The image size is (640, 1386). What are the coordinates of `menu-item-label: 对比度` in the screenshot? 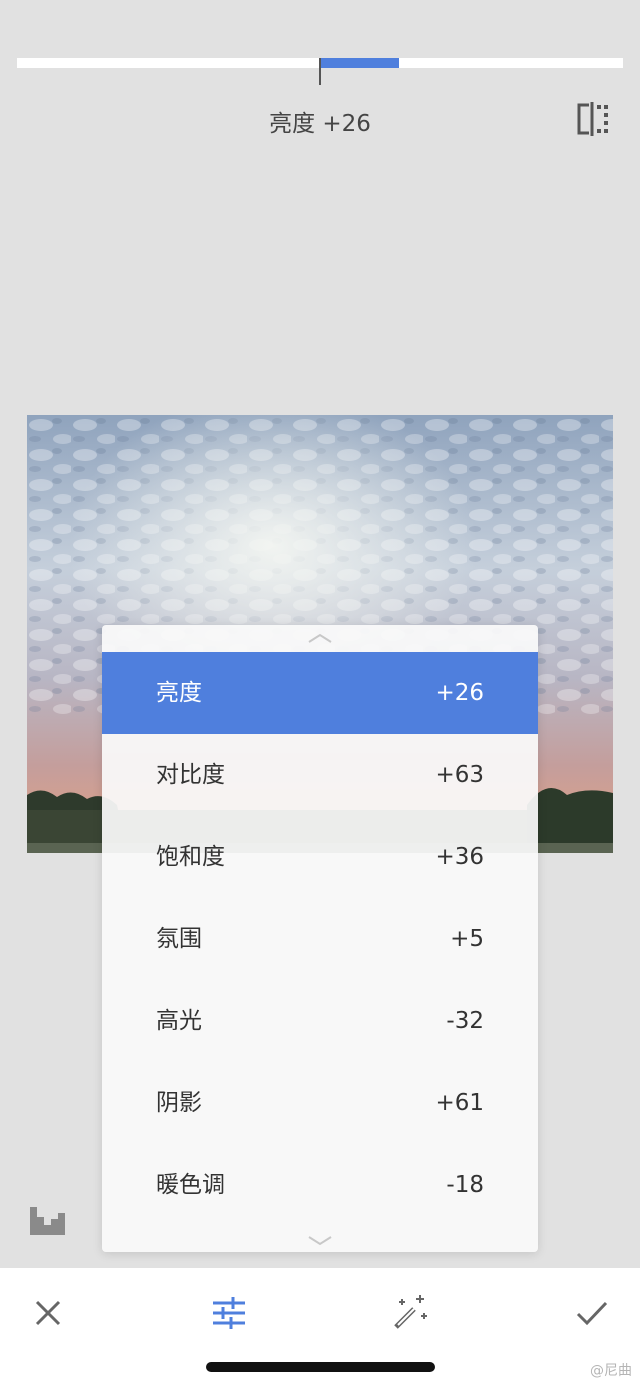 It's located at (190, 775).